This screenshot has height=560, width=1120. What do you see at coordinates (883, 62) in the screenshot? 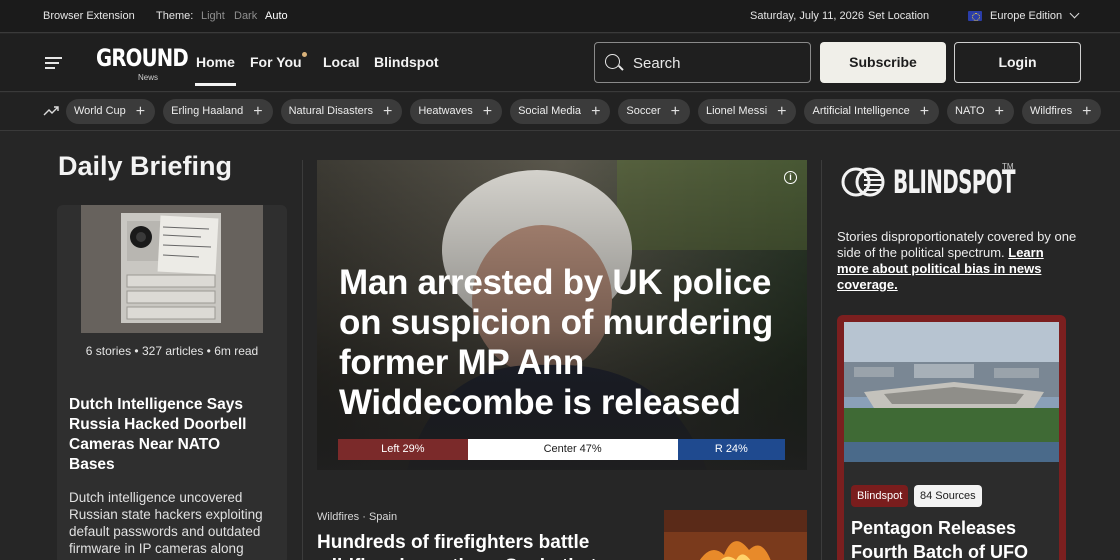
I see `subscribe-button: Subscribe` at bounding box center [883, 62].